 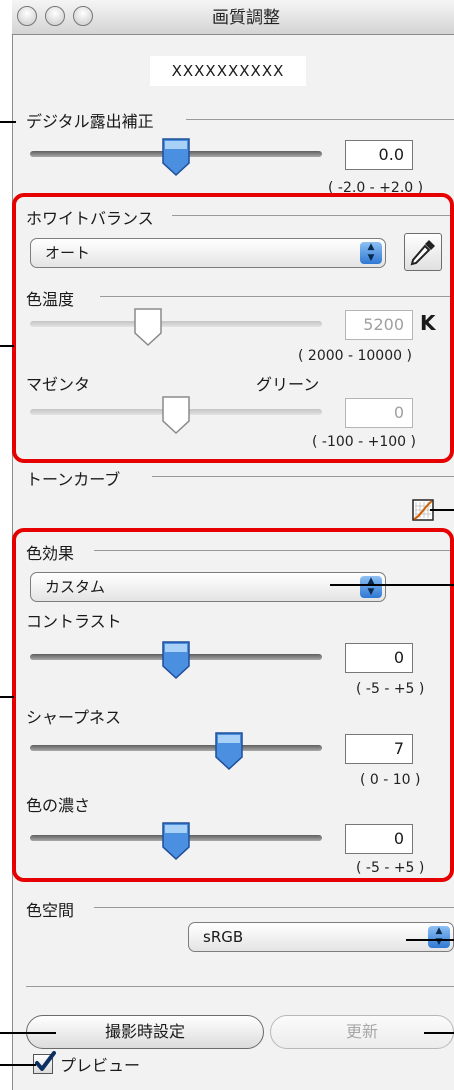 I want to click on chevron-updown-icon: ▲ ▼, so click(x=439, y=937).